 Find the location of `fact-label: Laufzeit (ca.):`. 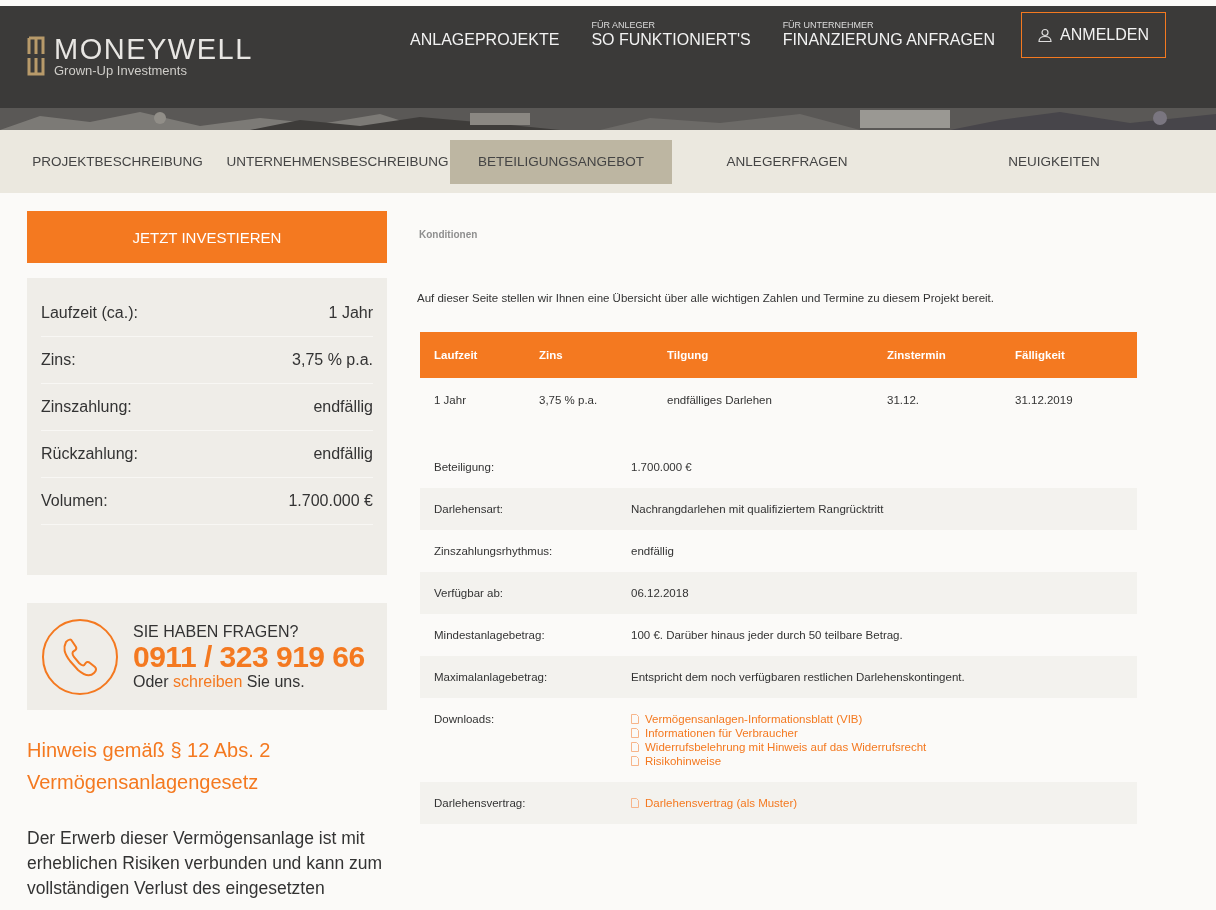

fact-label: Laufzeit (ca.): is located at coordinates (89, 313).